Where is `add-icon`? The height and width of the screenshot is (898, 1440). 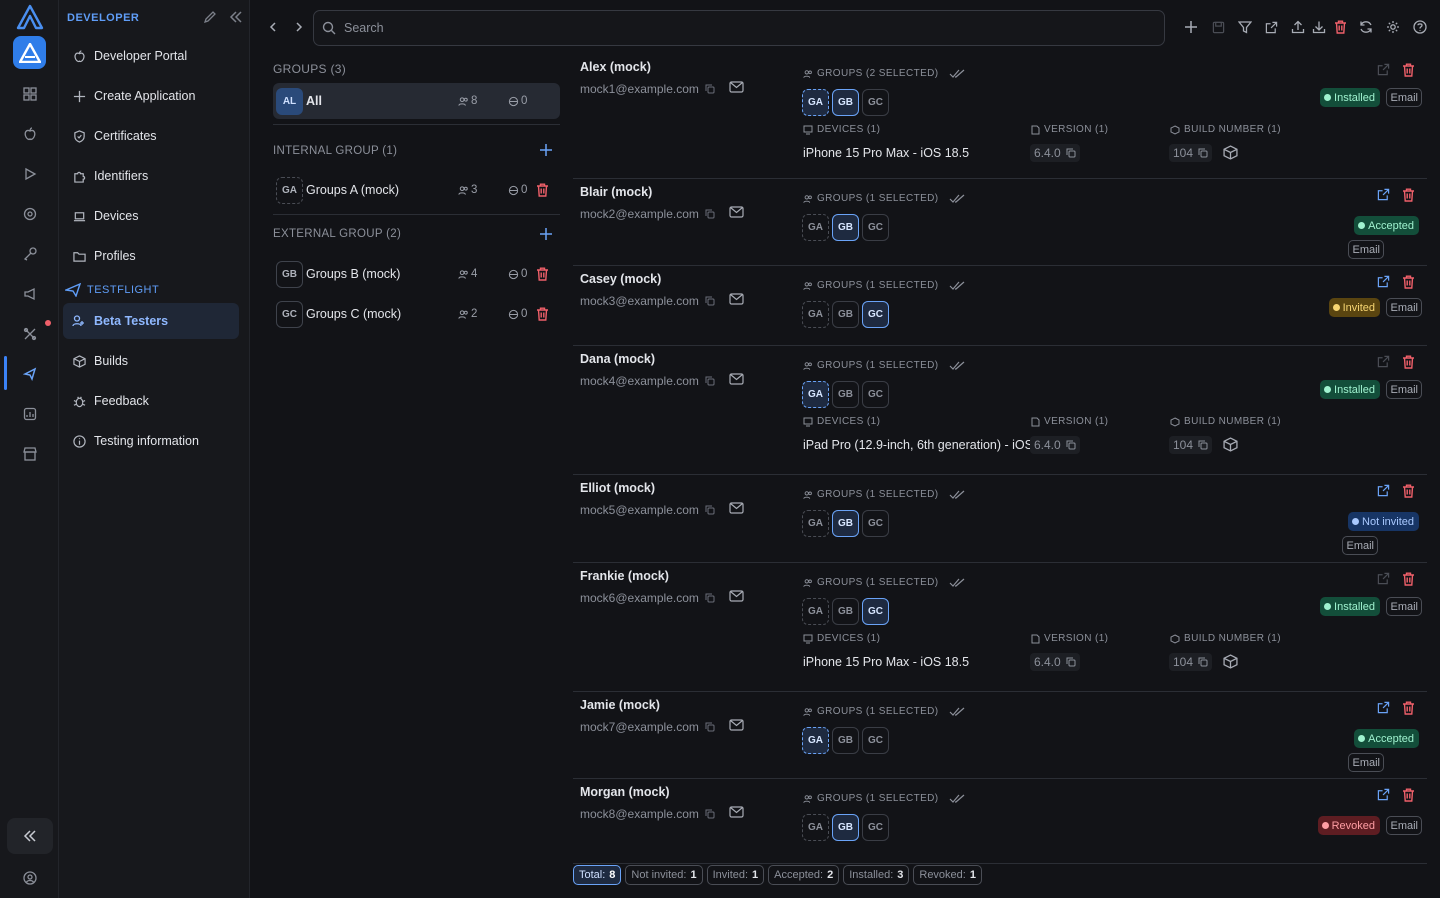 add-icon is located at coordinates (1191, 27).